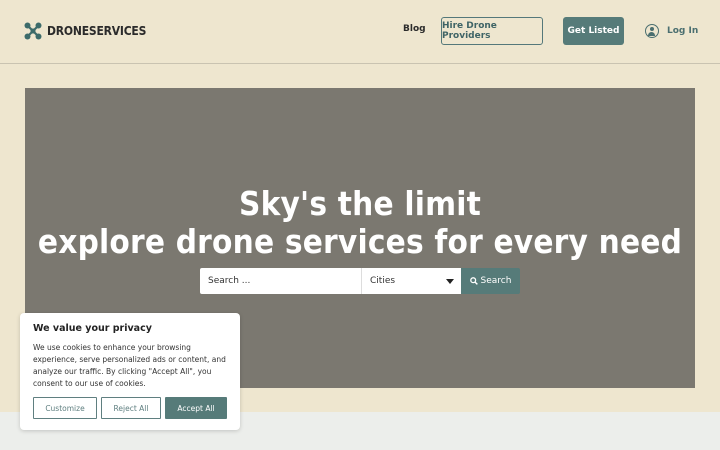 The image size is (720, 450). I want to click on search-button: Search, so click(490, 281).